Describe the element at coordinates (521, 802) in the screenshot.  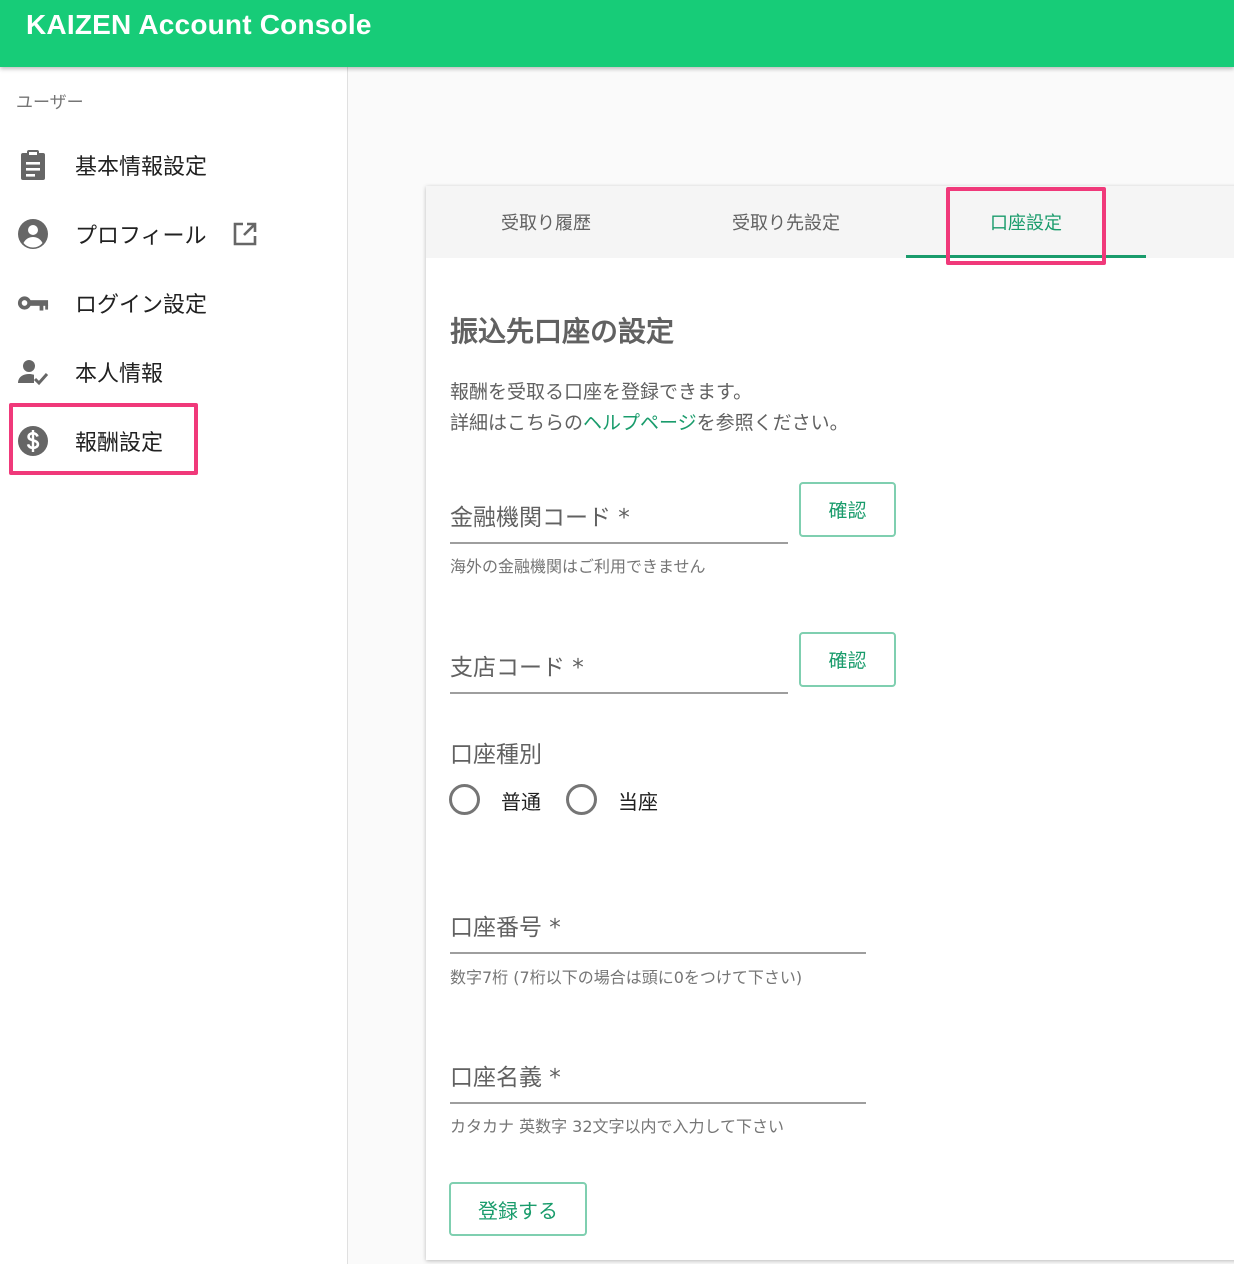
I see `account-type-ordinary-label: 普通` at that location.